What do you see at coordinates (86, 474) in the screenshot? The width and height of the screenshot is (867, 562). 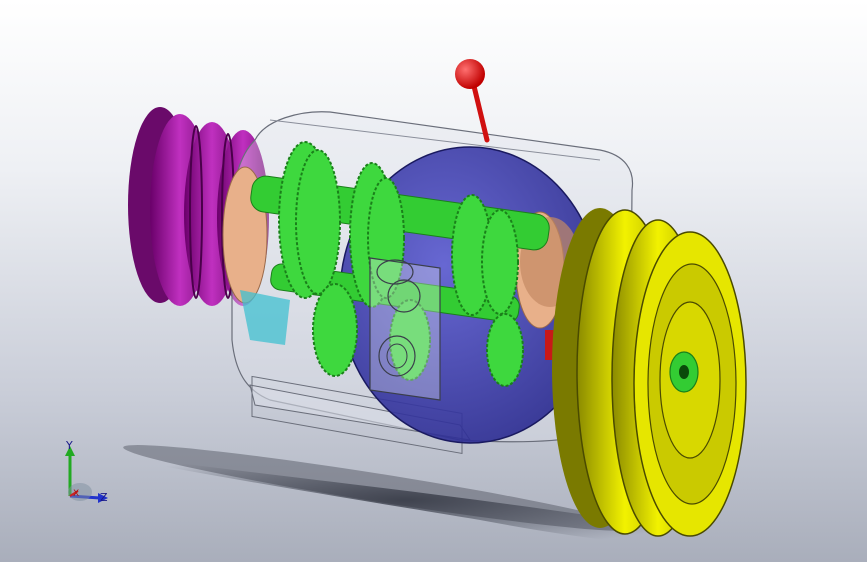 I see `axis-triad-graphic` at bounding box center [86, 474].